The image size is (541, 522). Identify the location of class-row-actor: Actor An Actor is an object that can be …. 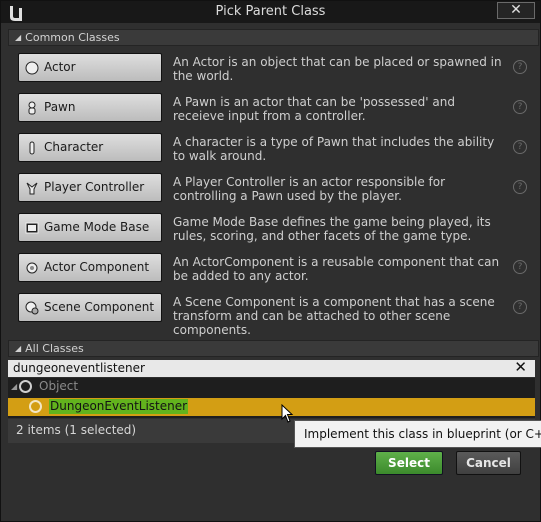
(273, 69).